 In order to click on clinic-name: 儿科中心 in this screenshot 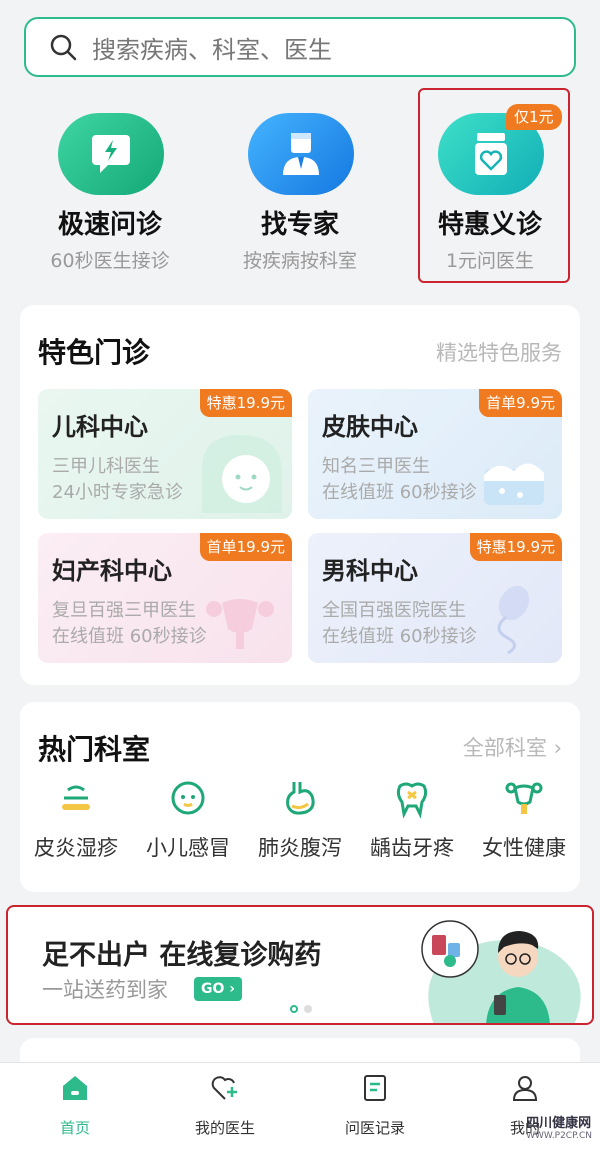, I will do `click(100, 427)`.